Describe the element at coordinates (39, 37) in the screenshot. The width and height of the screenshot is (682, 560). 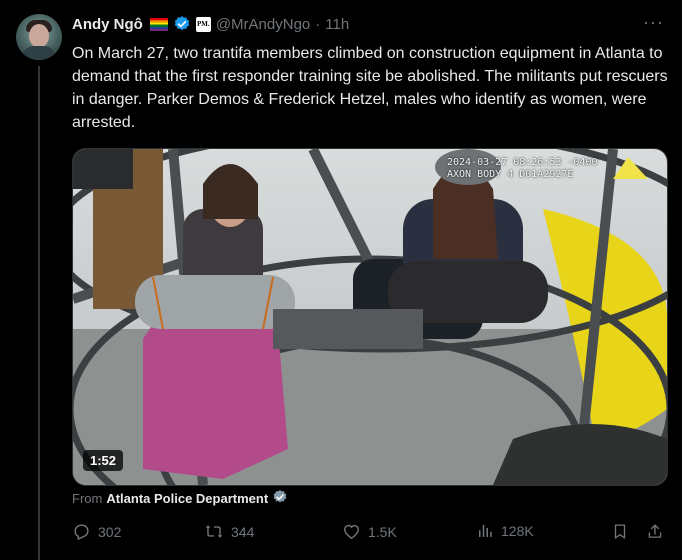
I see `avatar` at that location.